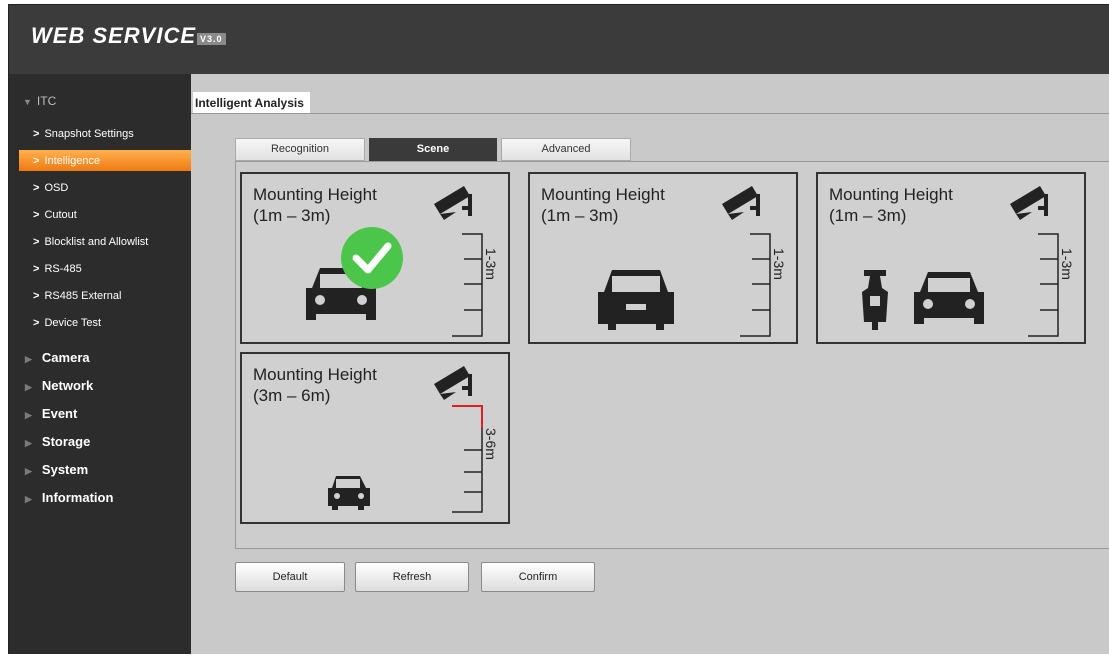 This screenshot has height=657, width=1109. I want to click on sidebar-item-system: ▶ System, so click(56, 469).